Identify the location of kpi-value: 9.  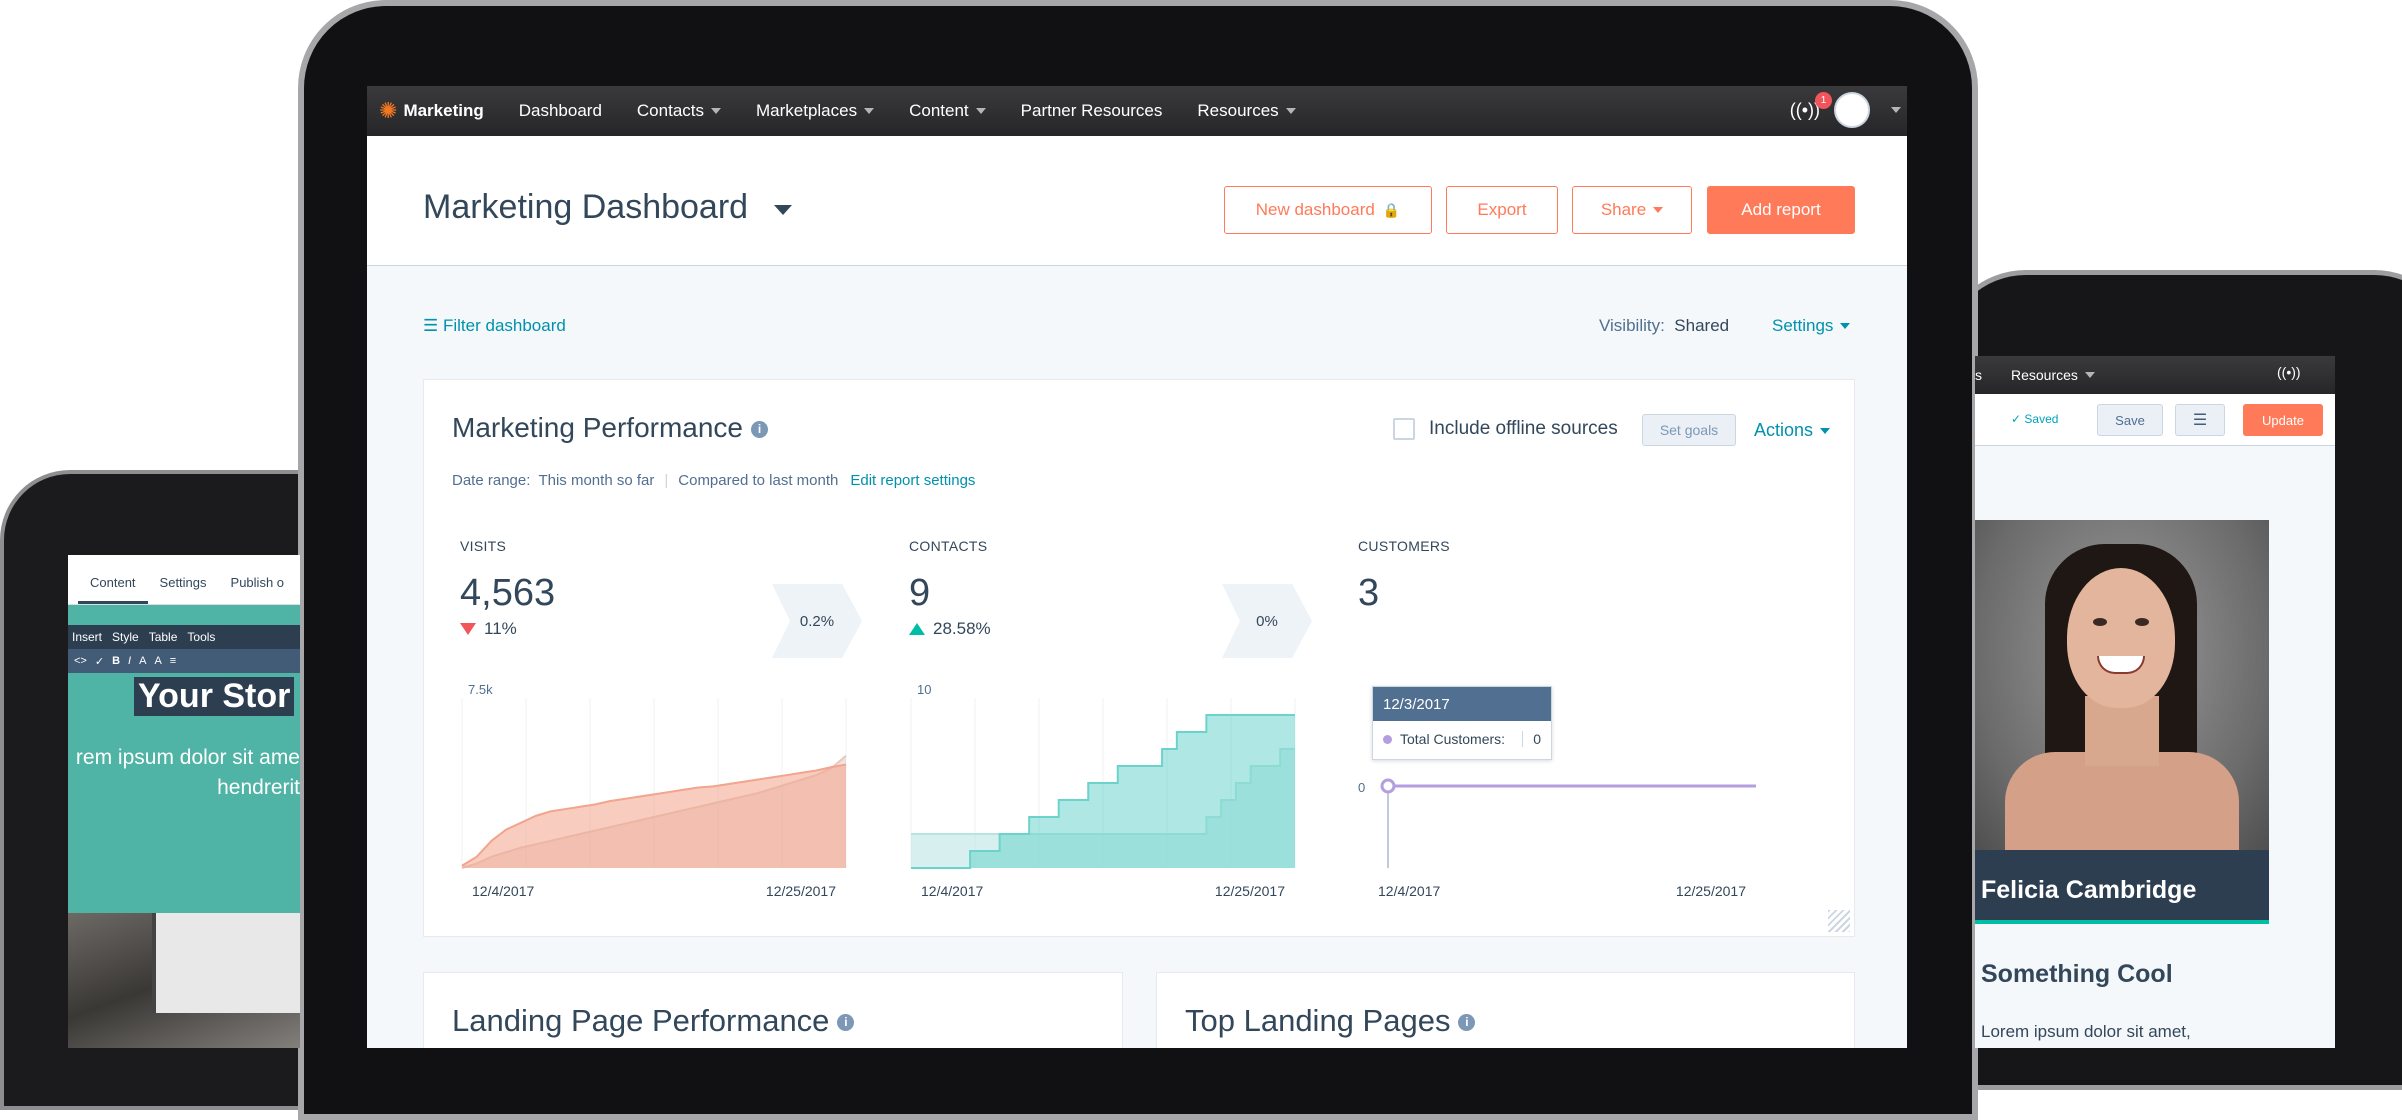
(920, 593).